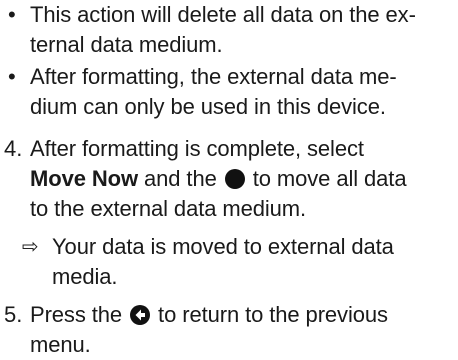 This screenshot has width=458, height=360. I want to click on step-text-line: After formatting is complete, select, so click(197, 148).